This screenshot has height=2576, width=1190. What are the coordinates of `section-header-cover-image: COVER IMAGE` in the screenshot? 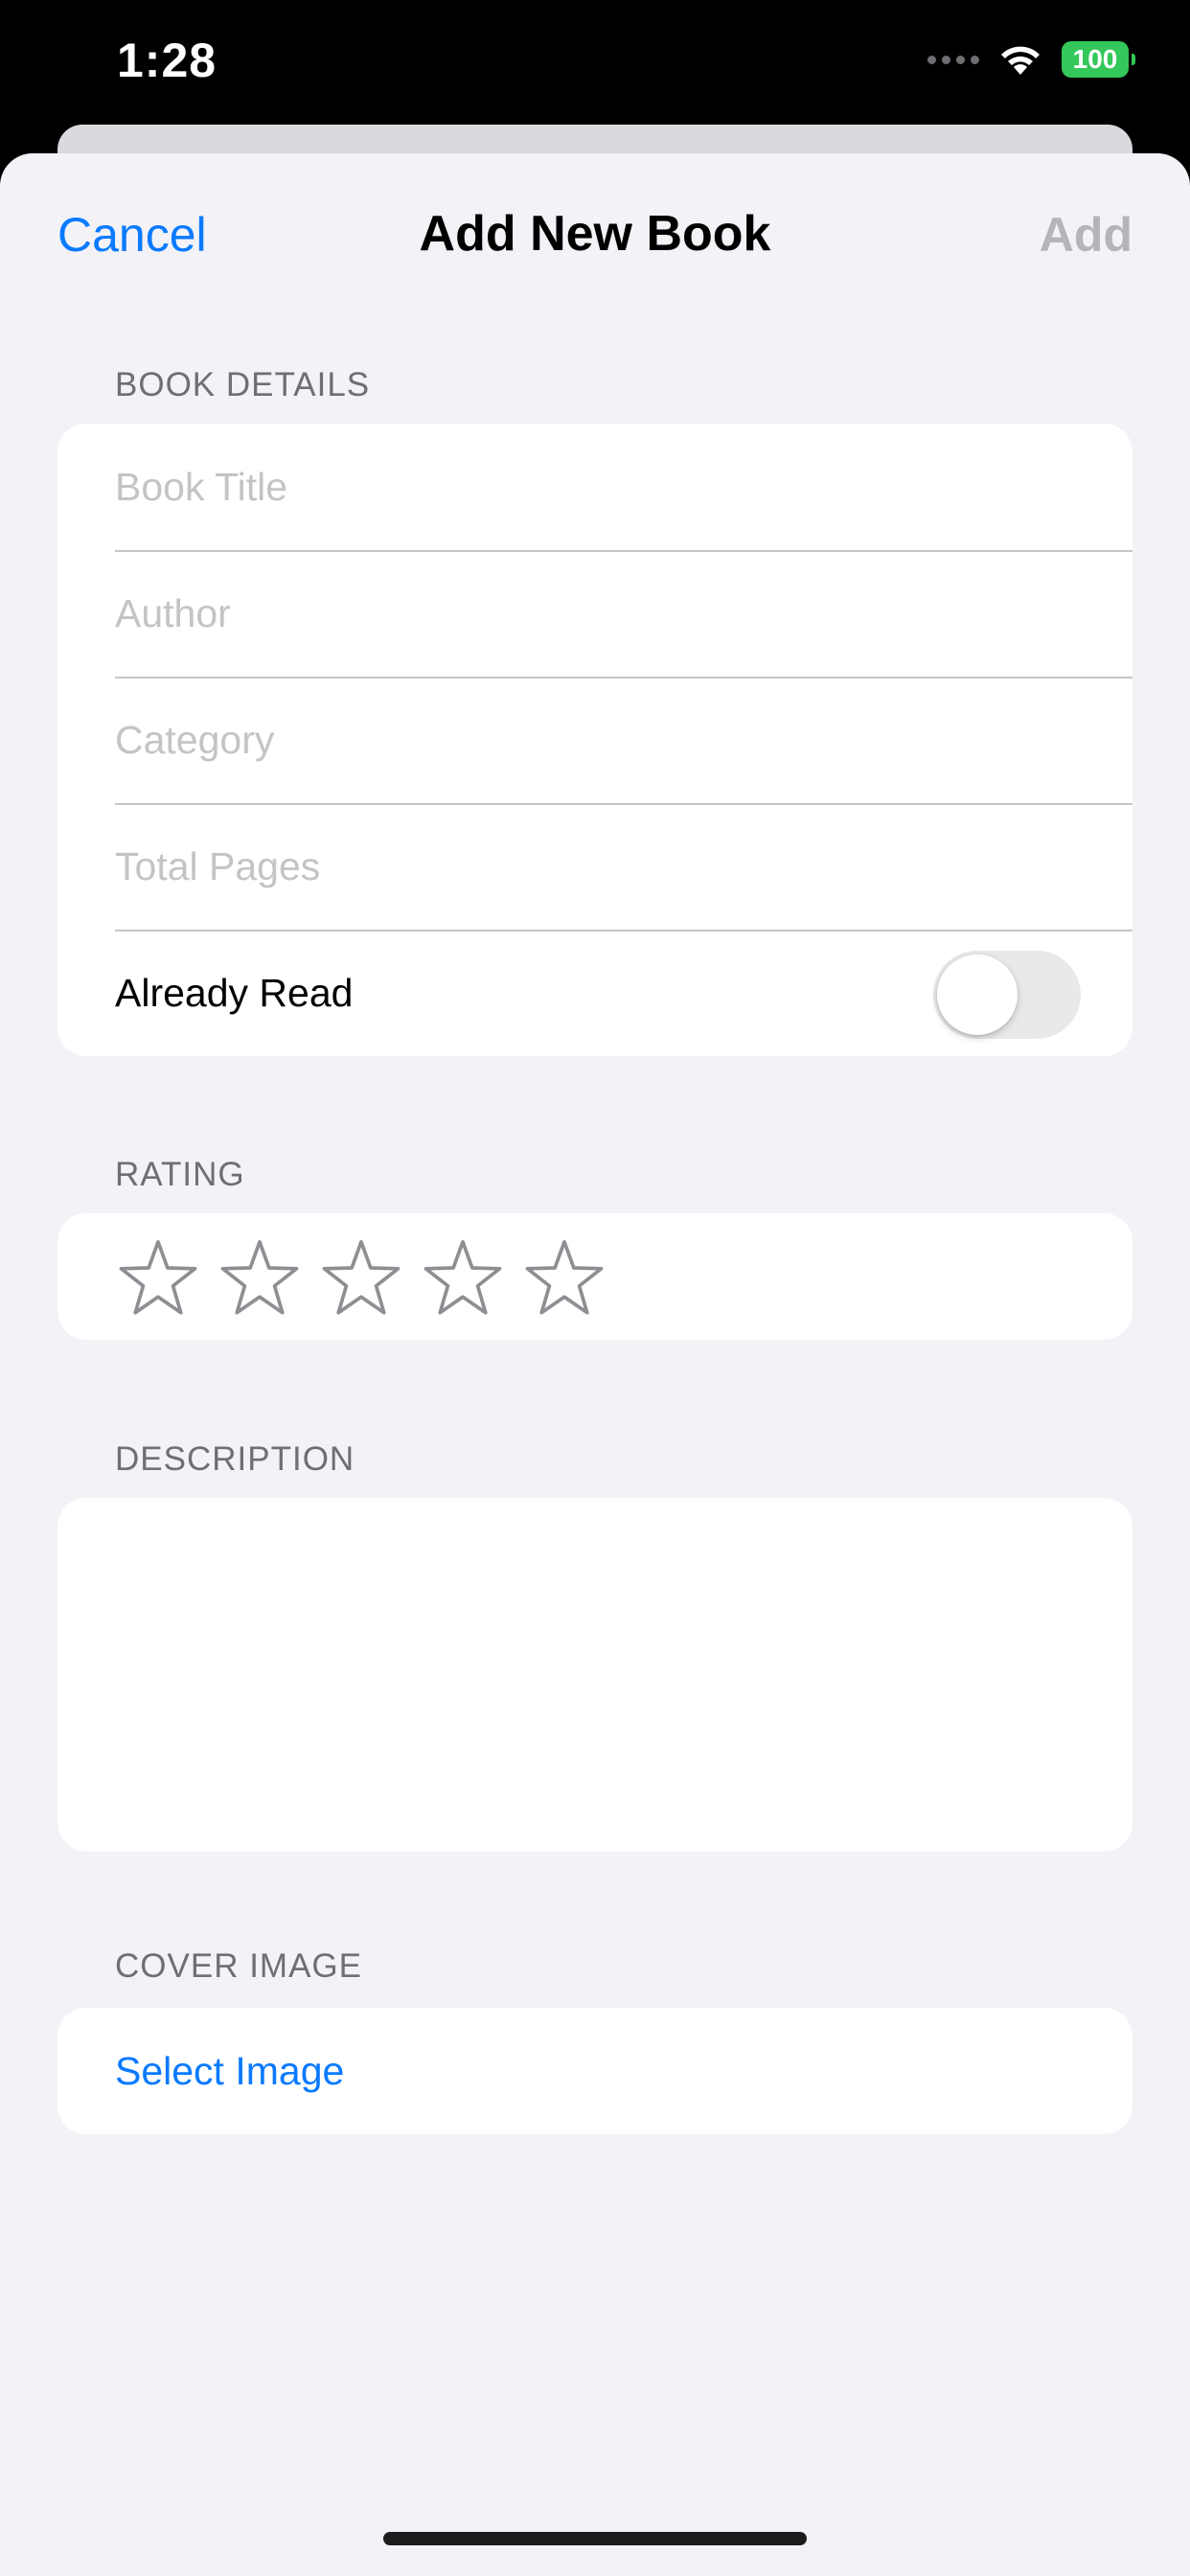 It's located at (238, 1966).